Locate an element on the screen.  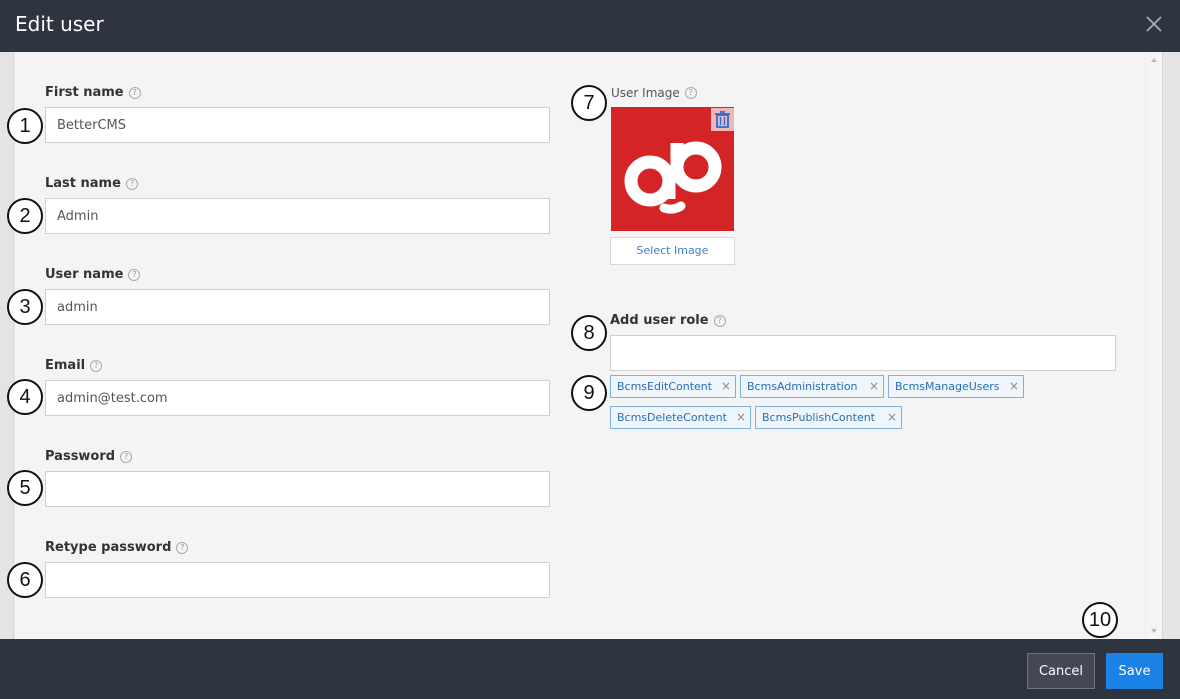
add-user-role-input is located at coordinates (863, 353).